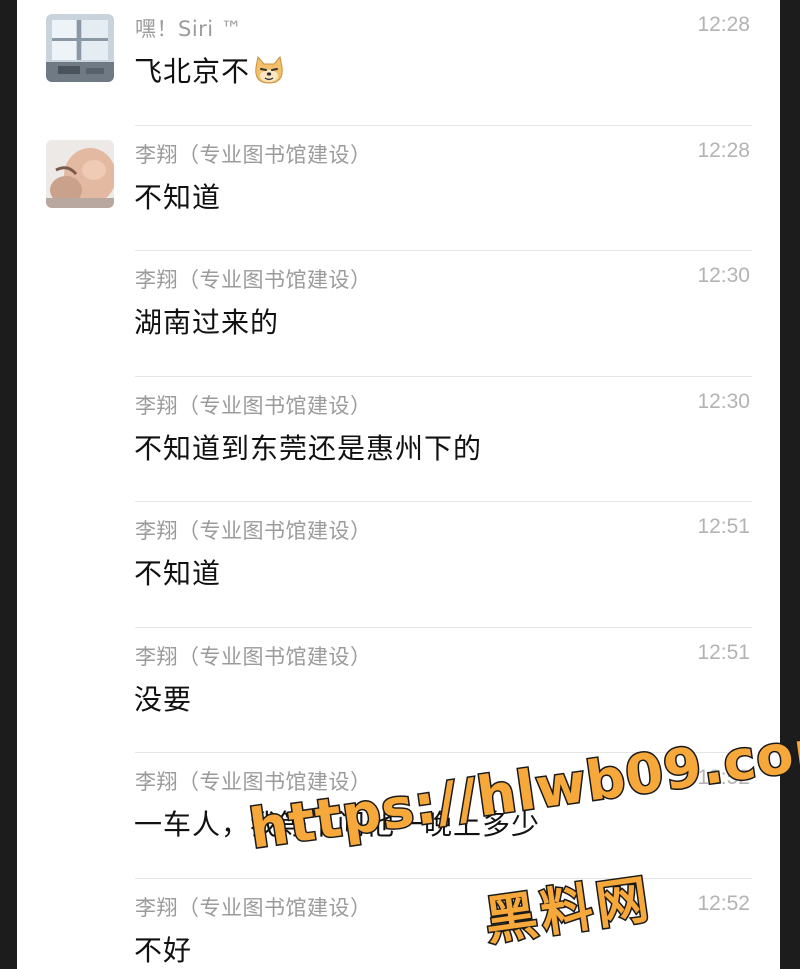  Describe the element at coordinates (398, 924) in the screenshot. I see `message-item: 李翔（专业图书馆建设） 12:52 不好` at that location.